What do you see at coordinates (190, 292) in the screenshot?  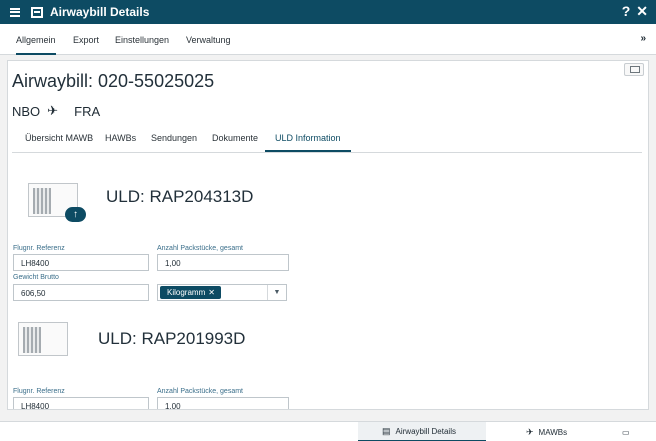 I see `unit-chip: Kilogramm ✕` at bounding box center [190, 292].